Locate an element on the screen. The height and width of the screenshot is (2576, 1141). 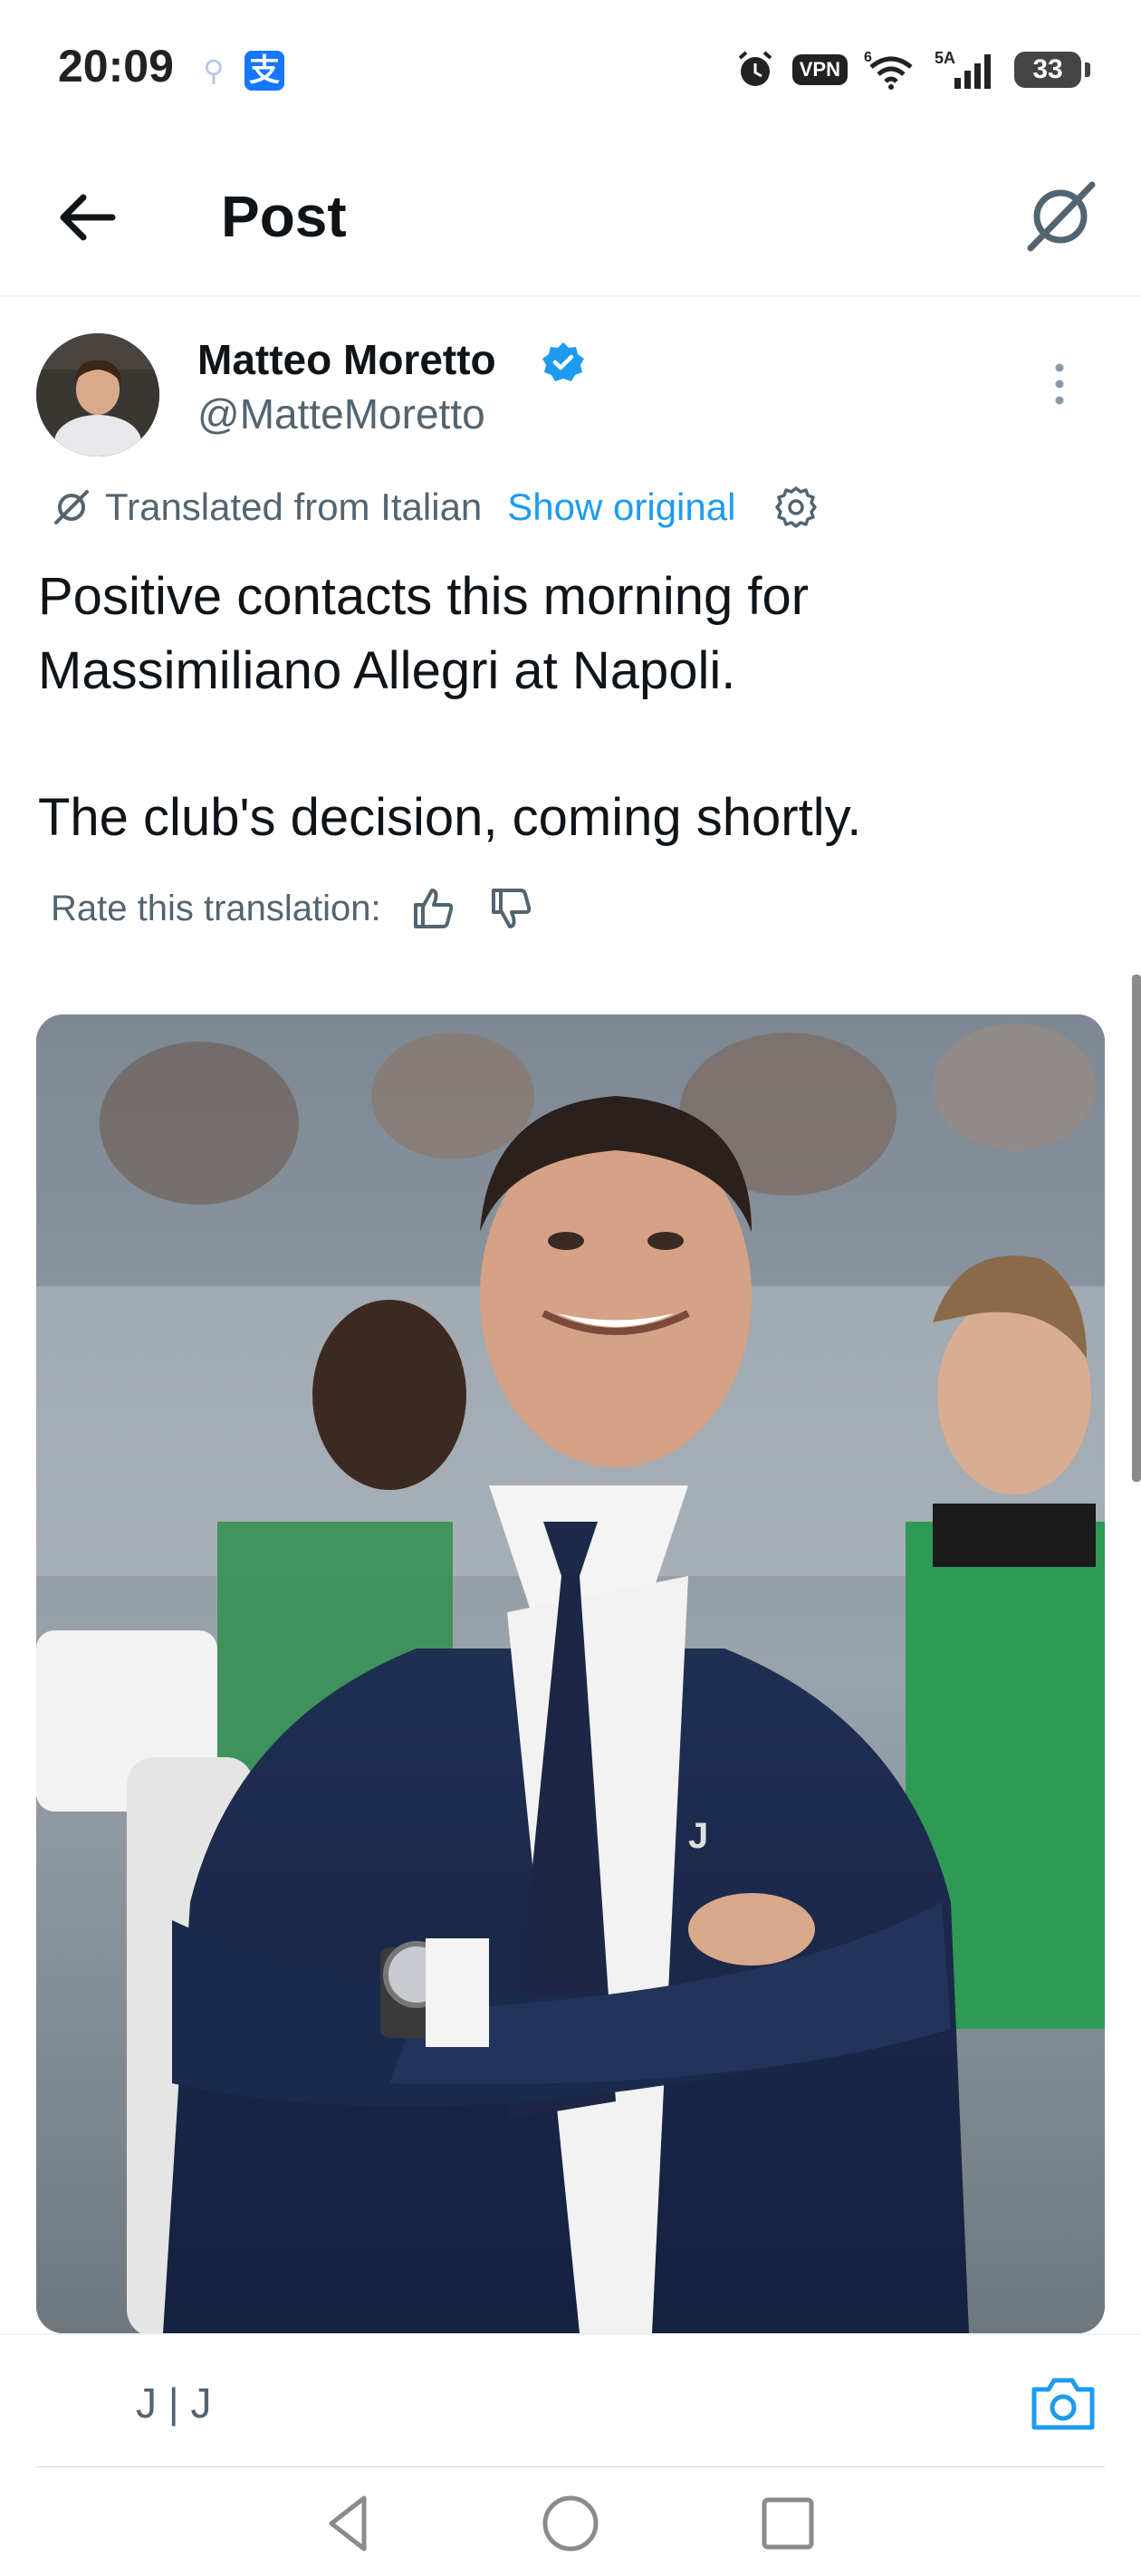
avatar is located at coordinates (98, 395).